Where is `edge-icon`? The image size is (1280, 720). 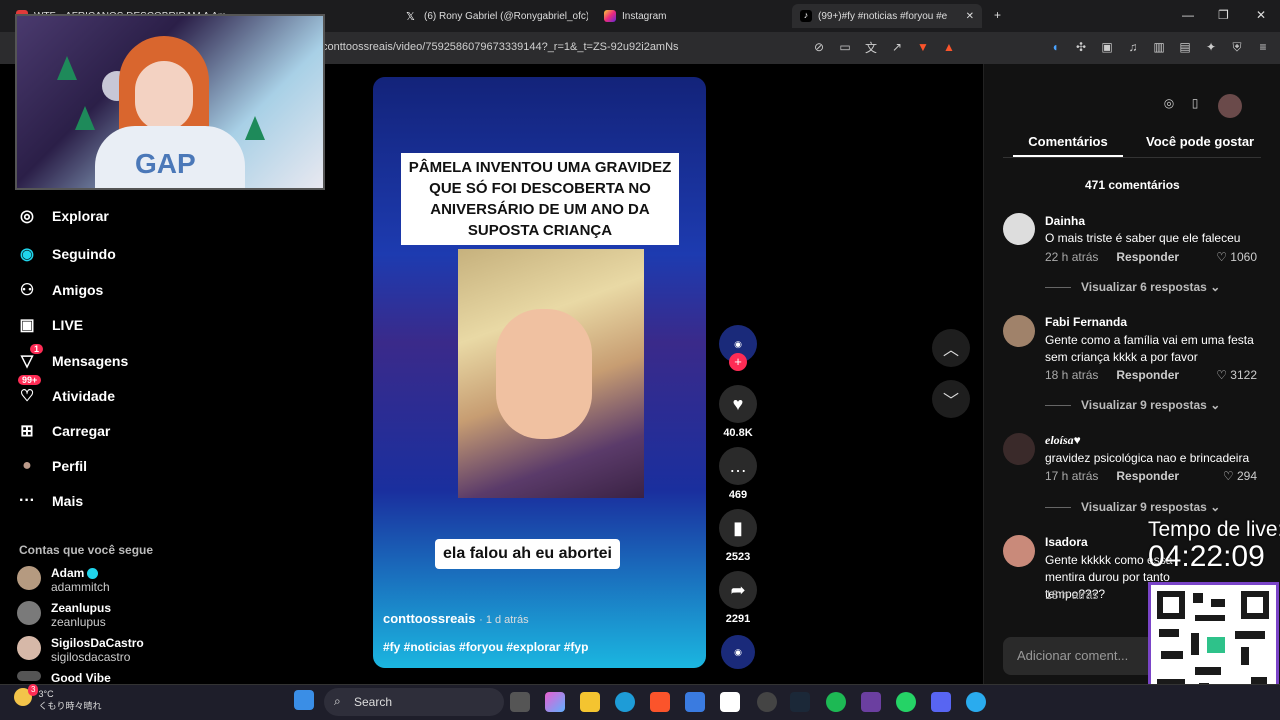 edge-icon is located at coordinates (625, 702).